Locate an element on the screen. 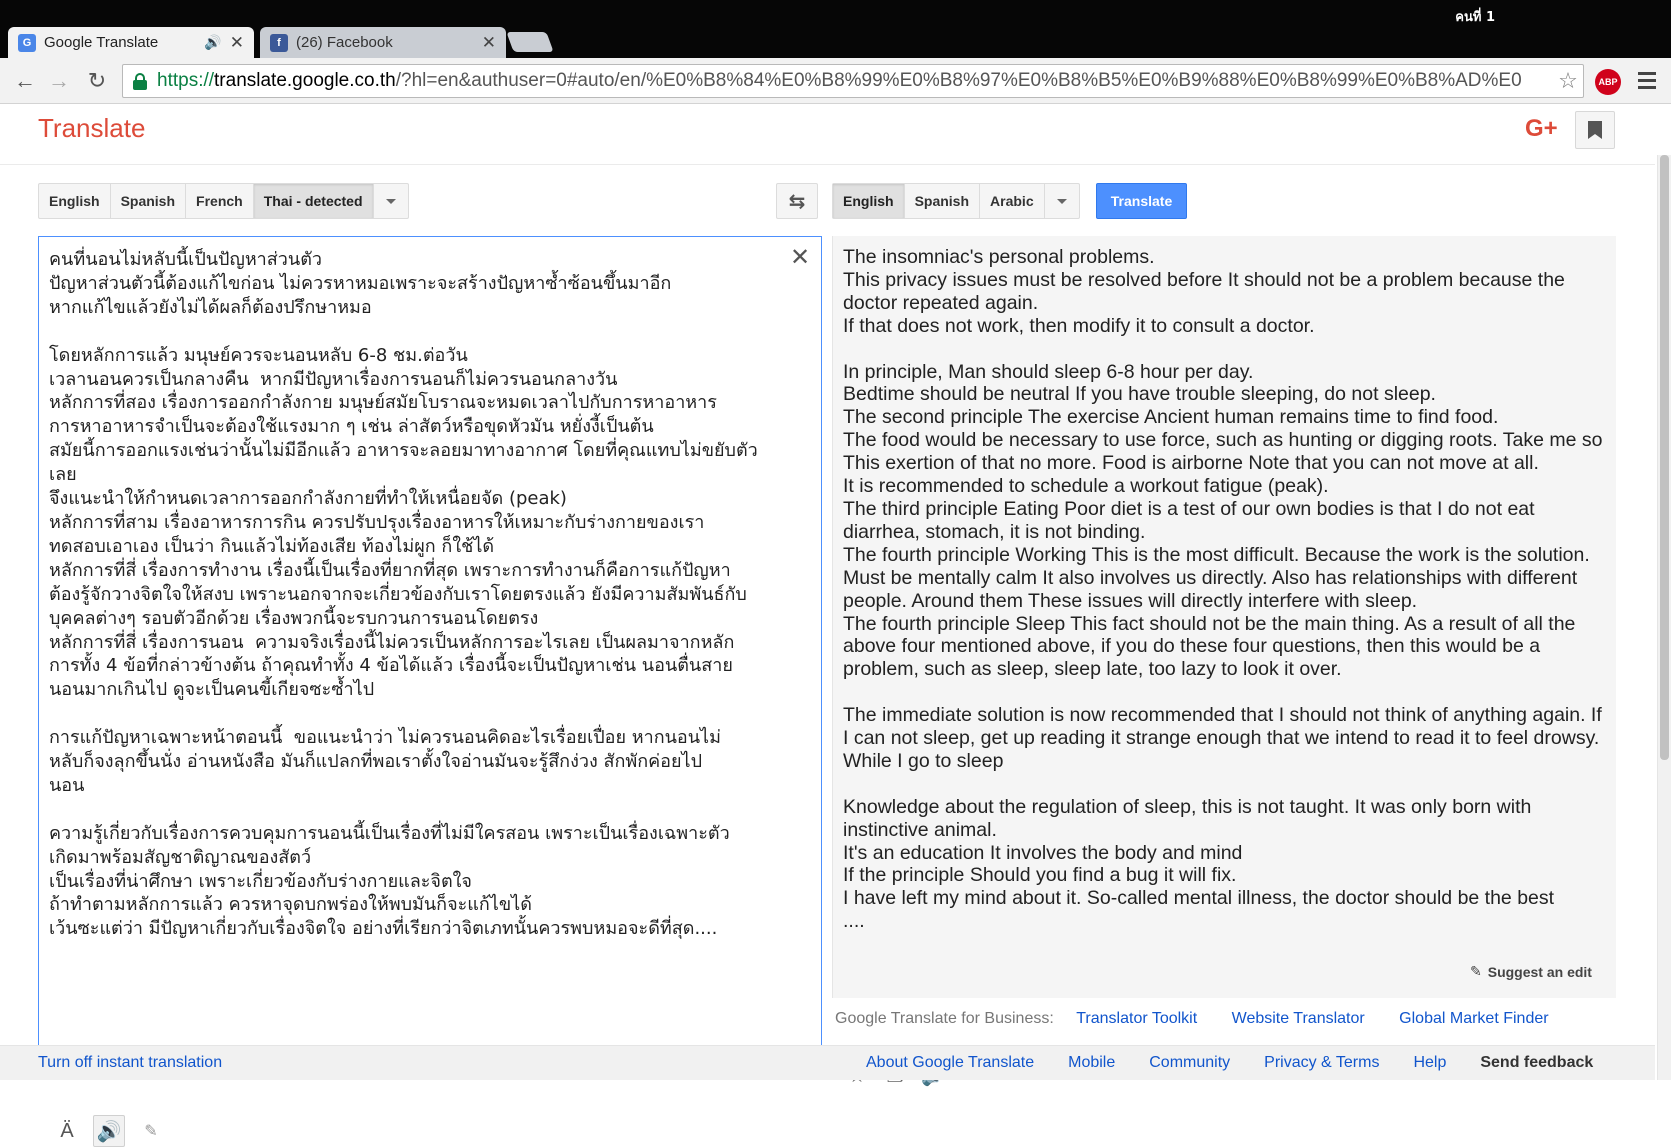 This screenshot has width=1671, height=1147. source-language-selector: English Spanish French Thai - detected is located at coordinates (223, 201).